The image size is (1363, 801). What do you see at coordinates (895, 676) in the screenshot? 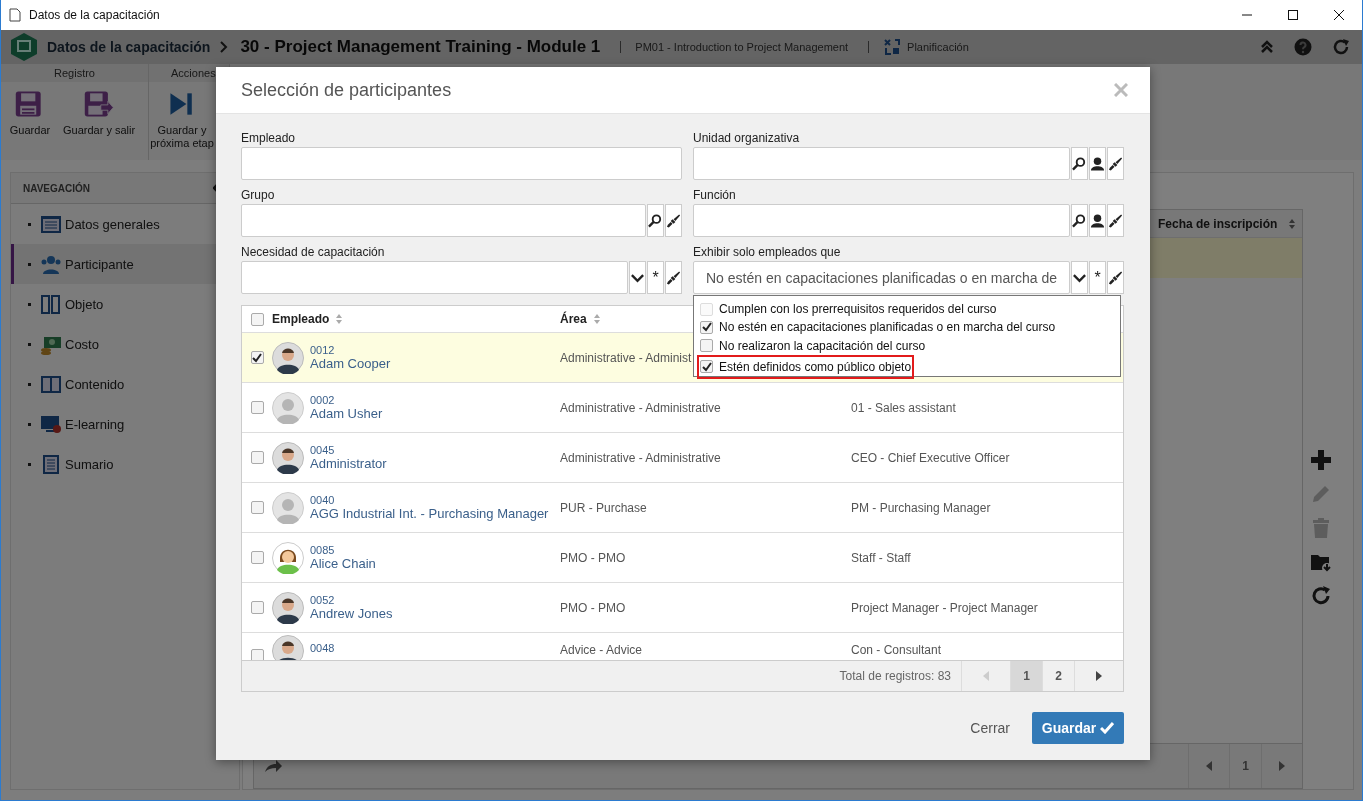
I see `record-count: Total de registros: 83` at bounding box center [895, 676].